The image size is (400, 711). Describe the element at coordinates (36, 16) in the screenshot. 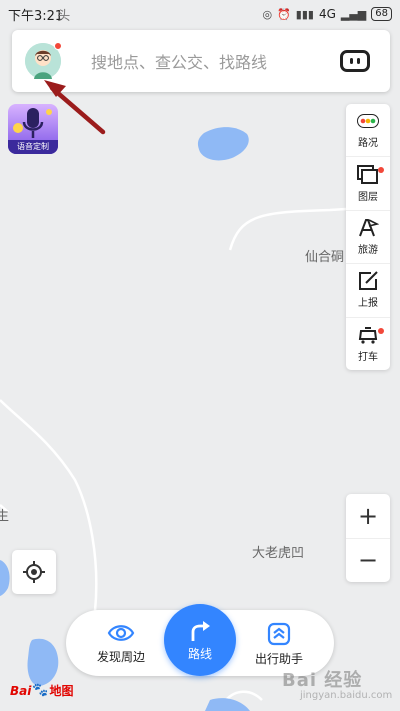

I see `status-time: 下午3:21` at that location.